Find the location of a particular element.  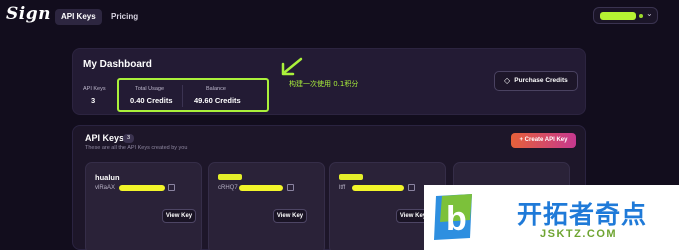

create-api-key-button: + Create API Key is located at coordinates (543, 140).